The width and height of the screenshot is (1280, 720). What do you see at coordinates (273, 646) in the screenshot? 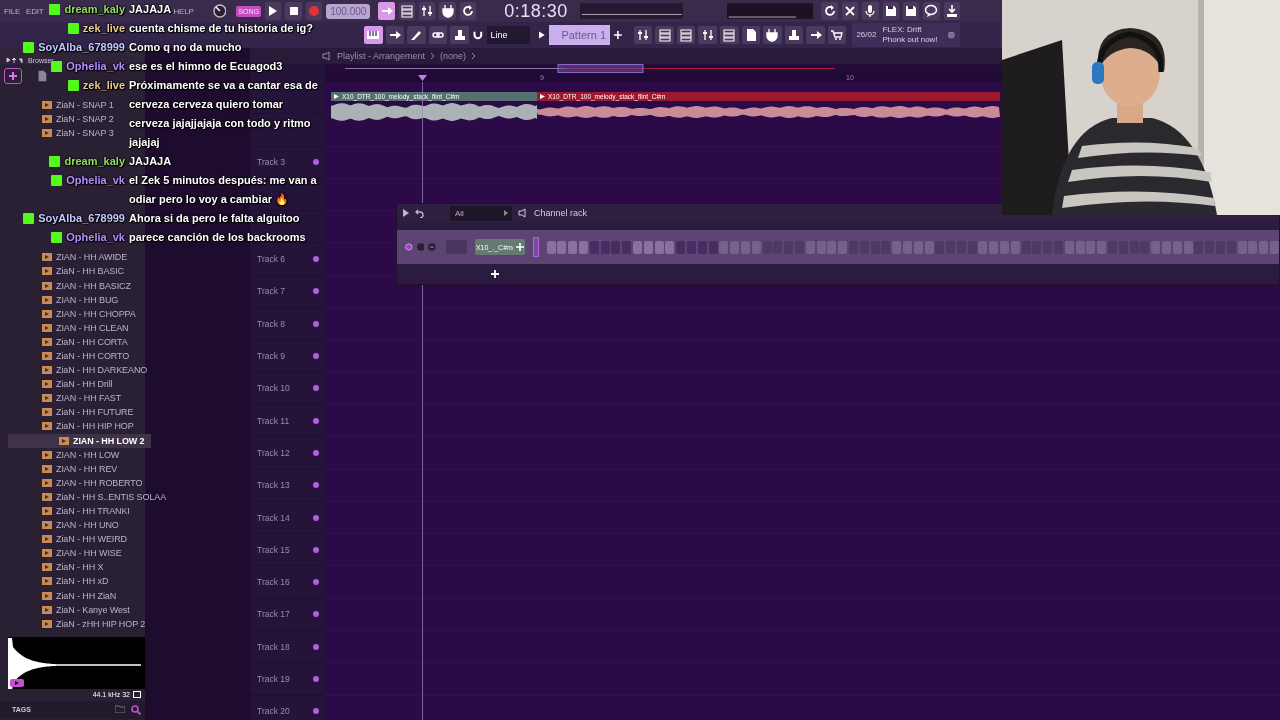
I see `track-label: Track 18` at bounding box center [273, 646].